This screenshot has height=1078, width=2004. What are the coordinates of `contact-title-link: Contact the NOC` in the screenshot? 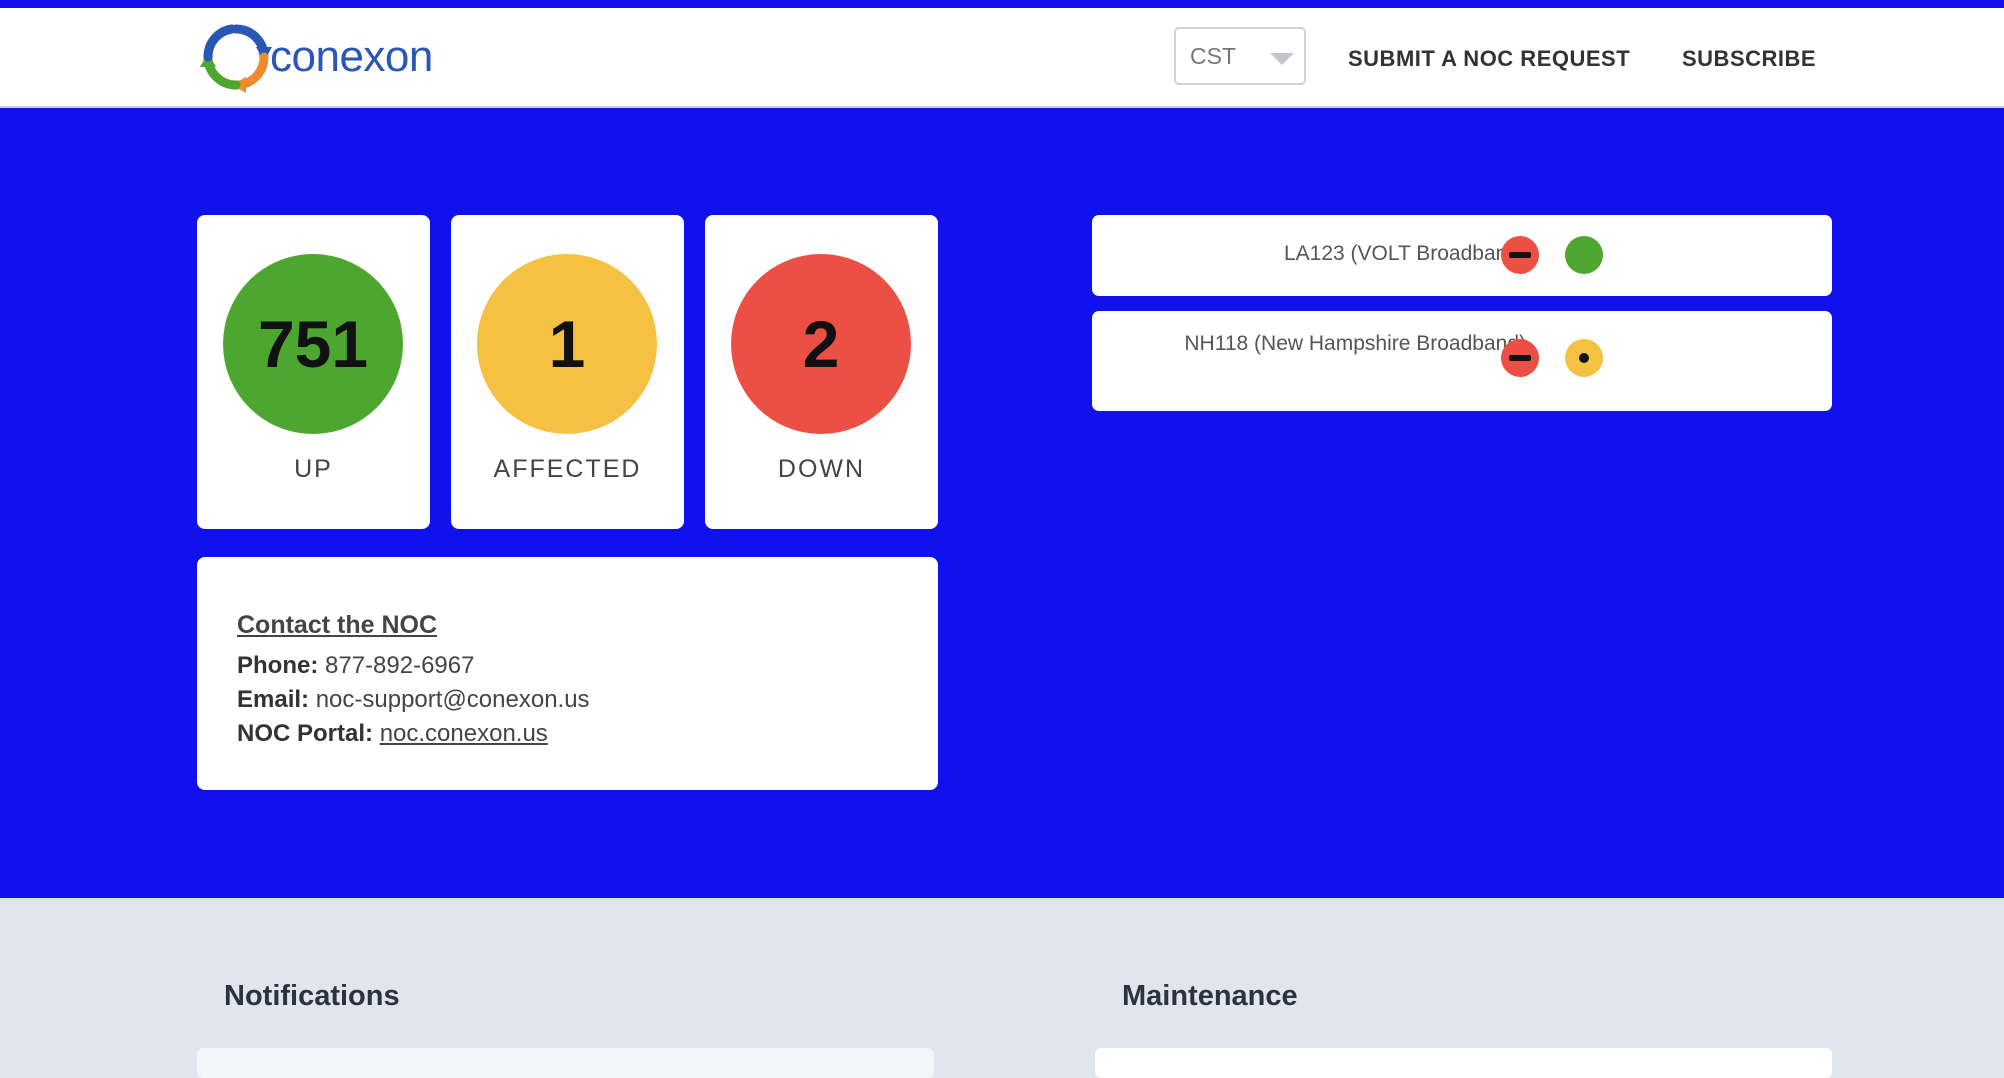 It's located at (337, 625).